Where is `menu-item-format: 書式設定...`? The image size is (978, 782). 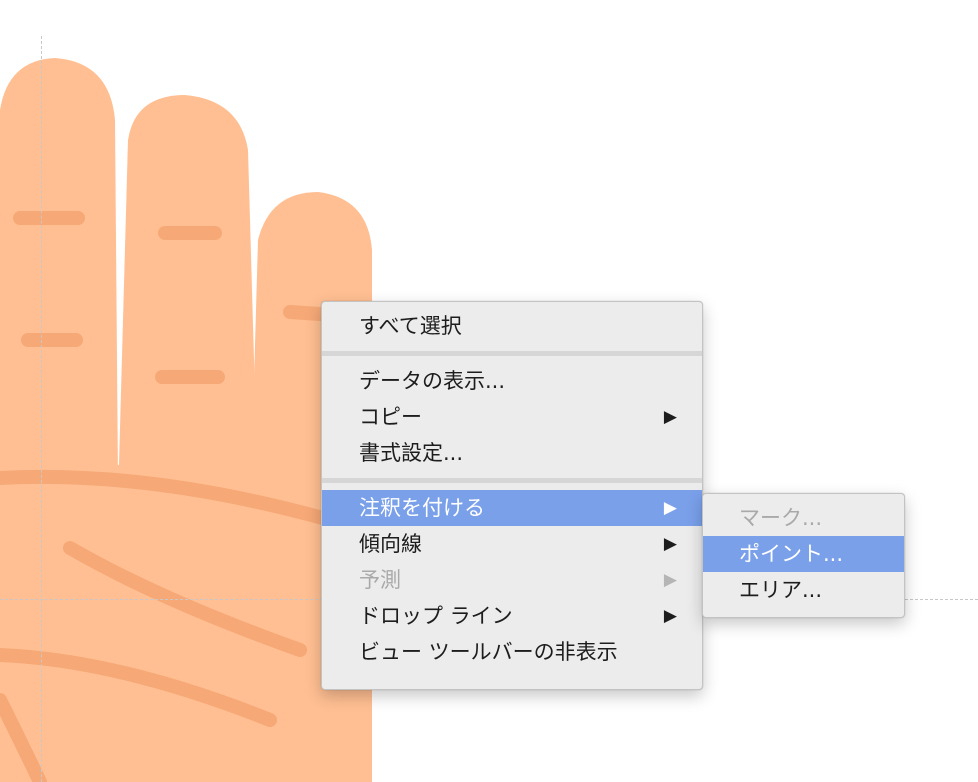 menu-item-format: 書式設定... is located at coordinates (512, 453).